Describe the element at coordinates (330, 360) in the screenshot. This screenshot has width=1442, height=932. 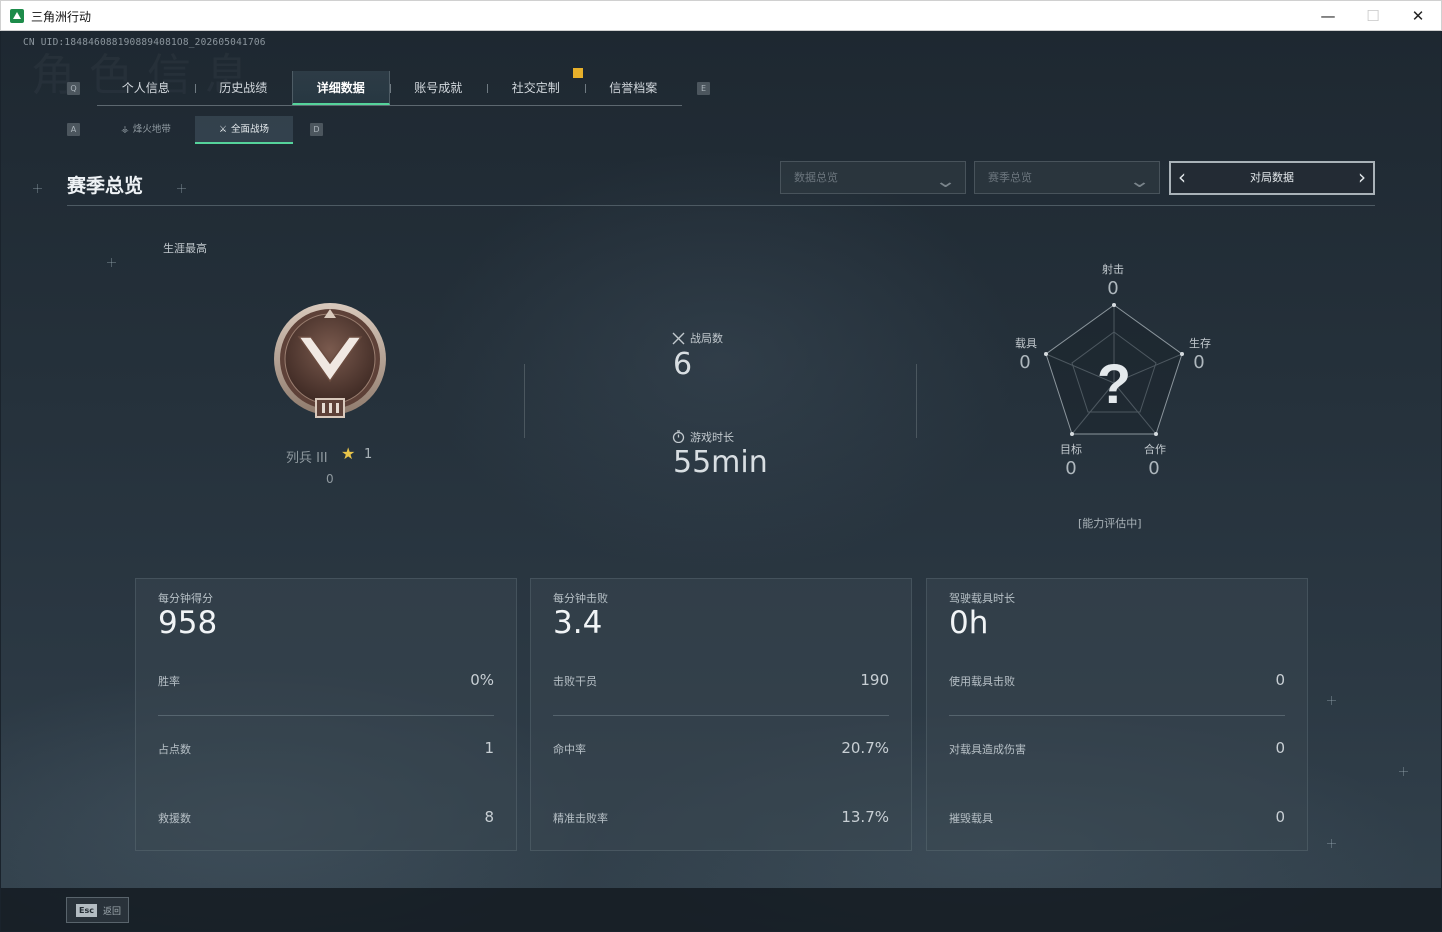
I see `rank-badge-icon` at that location.